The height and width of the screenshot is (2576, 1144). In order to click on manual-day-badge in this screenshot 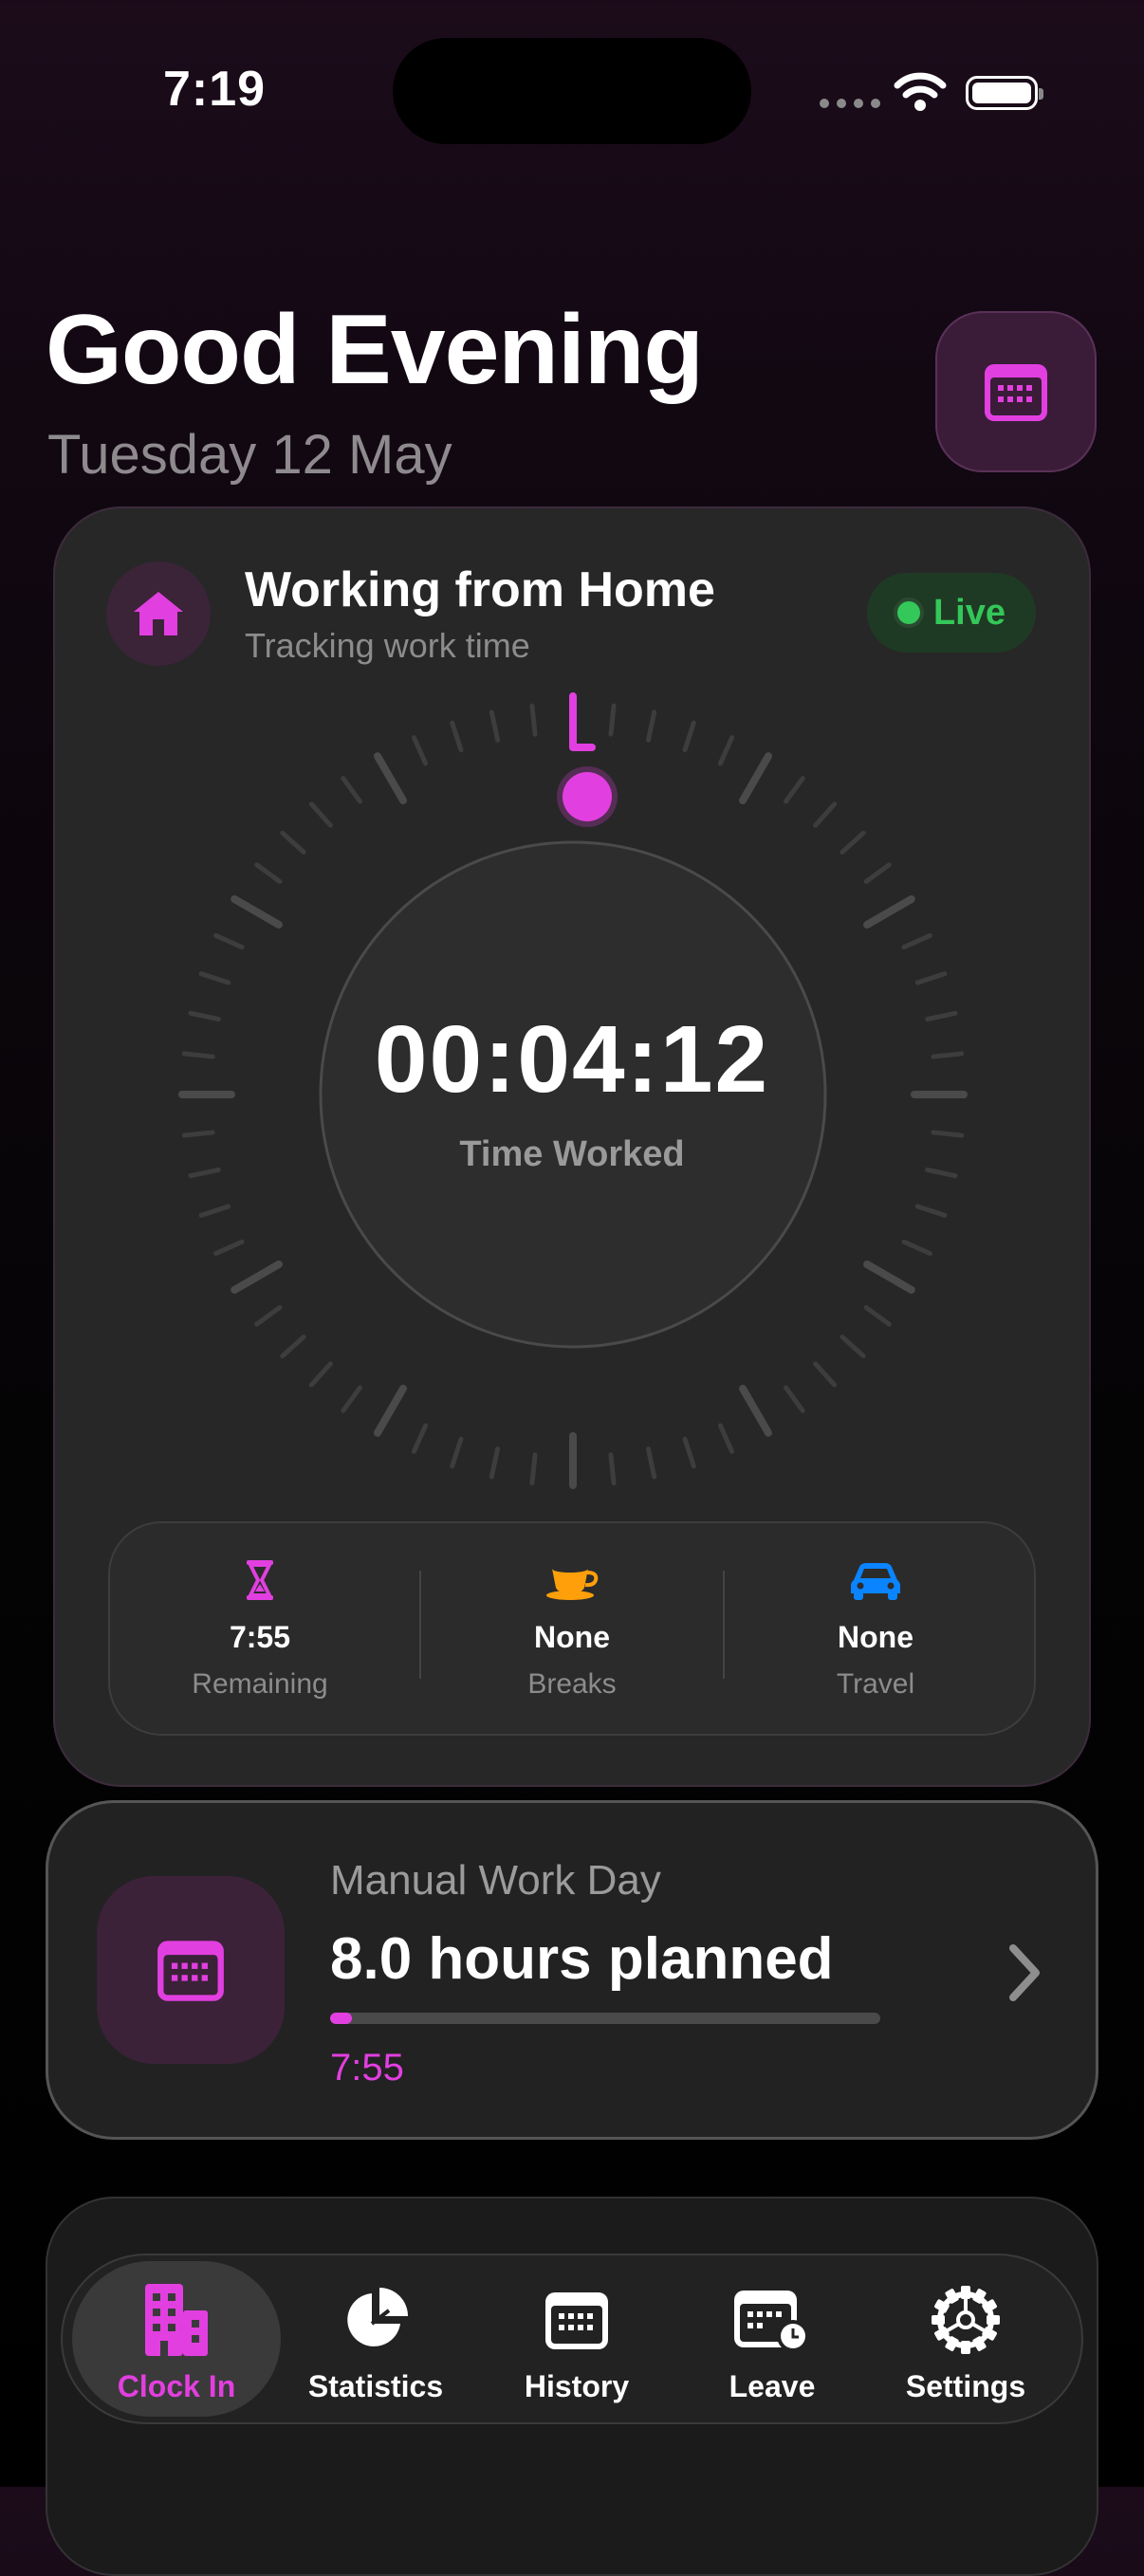, I will do `click(191, 1970)`.